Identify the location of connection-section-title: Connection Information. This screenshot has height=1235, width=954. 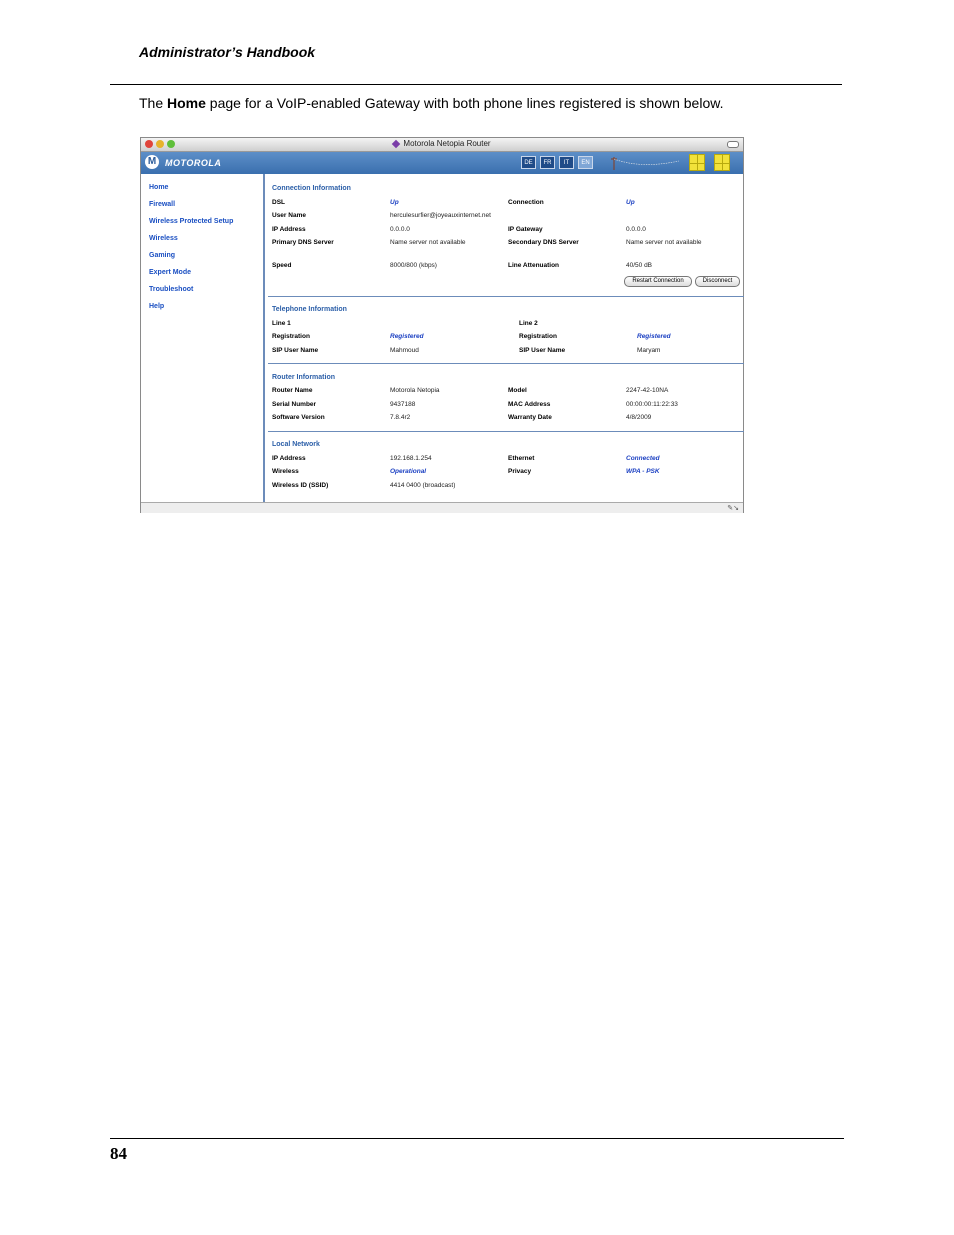
(311, 188).